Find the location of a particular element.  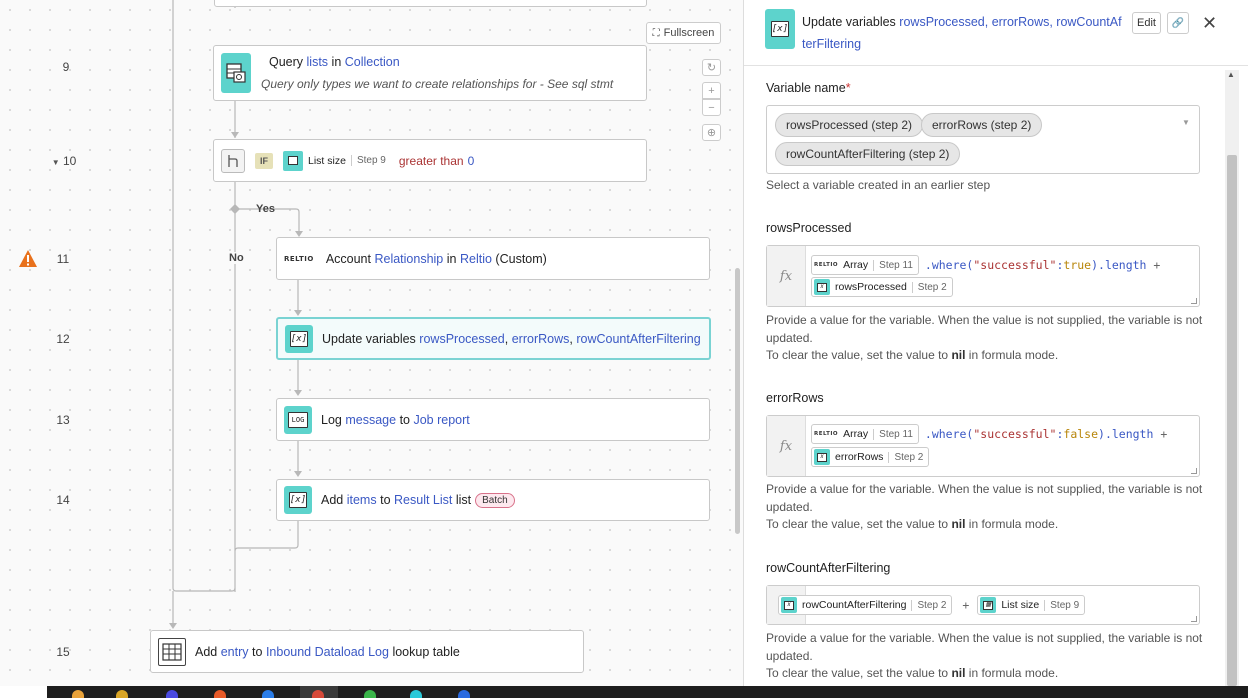

step-13-card: LOG Log message to Job report is located at coordinates (493, 419).